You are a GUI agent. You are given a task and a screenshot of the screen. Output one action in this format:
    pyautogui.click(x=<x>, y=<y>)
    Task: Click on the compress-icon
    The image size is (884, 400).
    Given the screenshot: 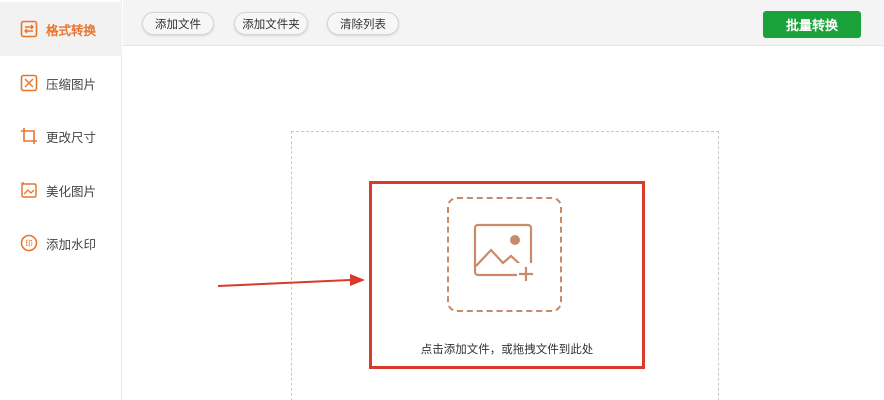 What is the action you would take?
    pyautogui.click(x=29, y=83)
    